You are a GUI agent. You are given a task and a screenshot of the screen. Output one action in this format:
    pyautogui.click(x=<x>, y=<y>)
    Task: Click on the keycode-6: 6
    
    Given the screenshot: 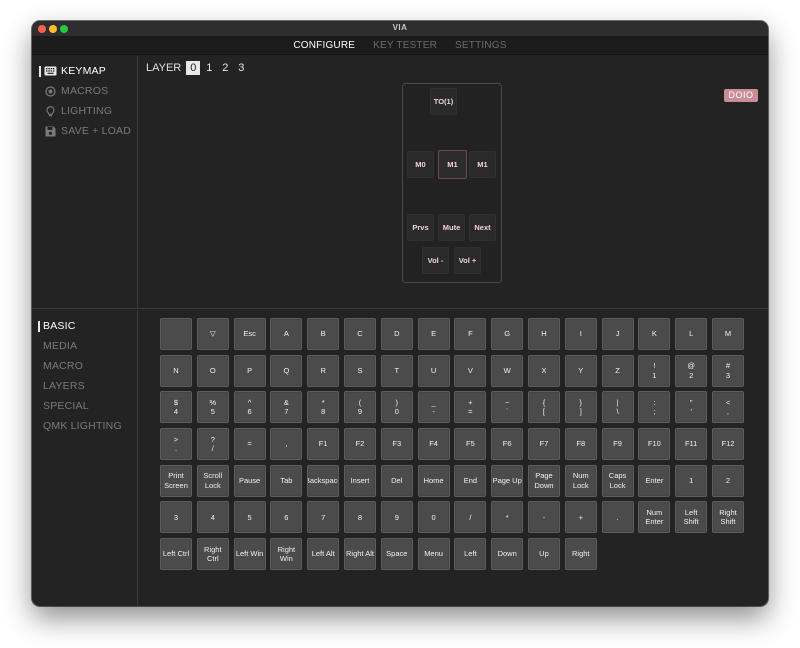 What is the action you would take?
    pyautogui.click(x=286, y=517)
    